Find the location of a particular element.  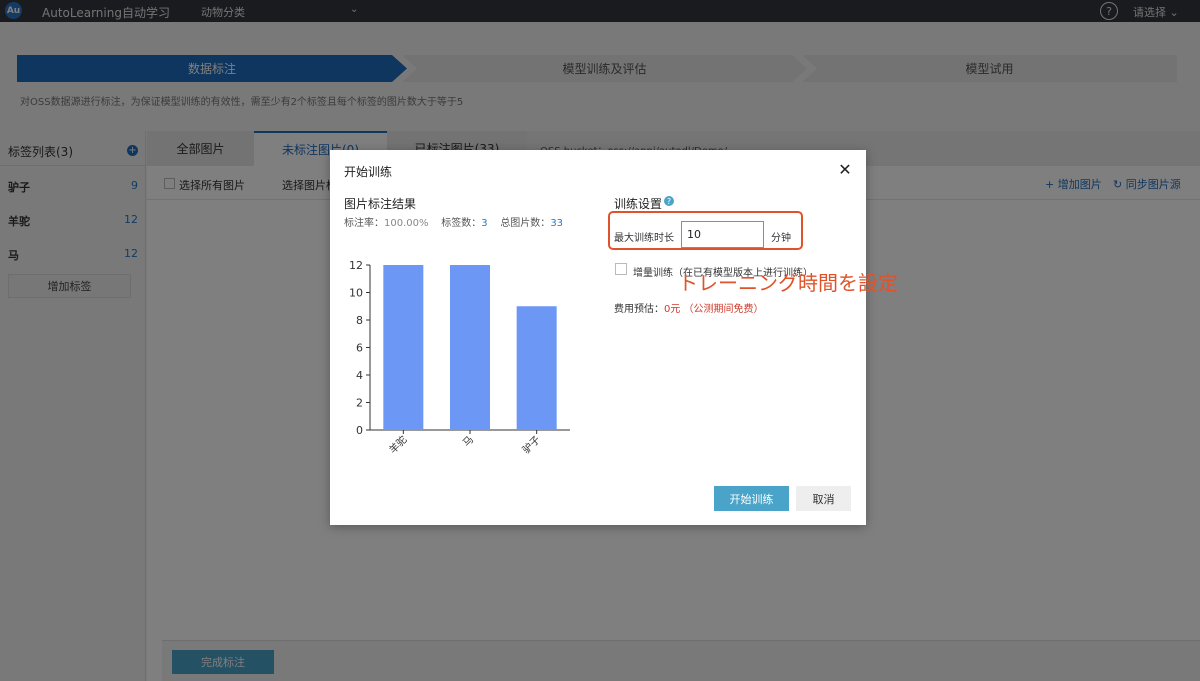

y-tick-label: 12 is located at coordinates (356, 265).